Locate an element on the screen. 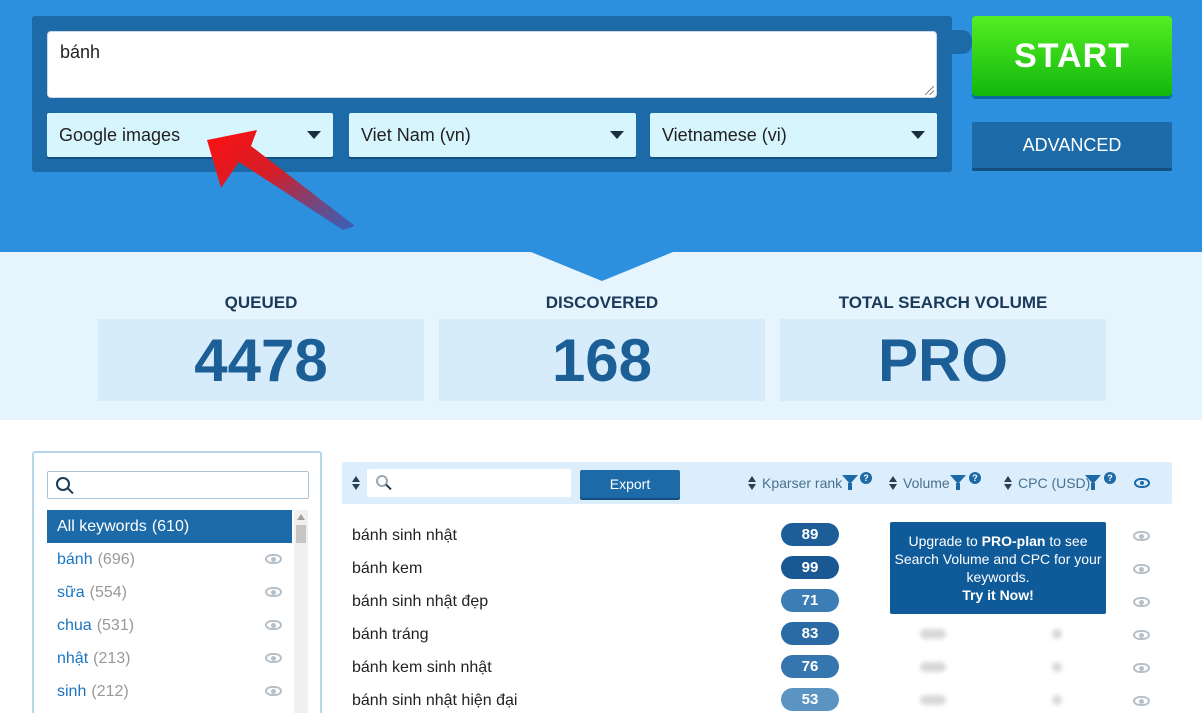 The width and height of the screenshot is (1202, 713). sidebar-search-input is located at coordinates (178, 485).